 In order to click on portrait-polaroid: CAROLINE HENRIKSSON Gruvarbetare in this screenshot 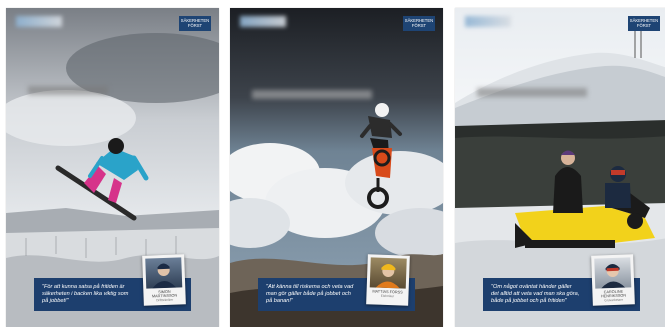, I will do `click(613, 280)`.